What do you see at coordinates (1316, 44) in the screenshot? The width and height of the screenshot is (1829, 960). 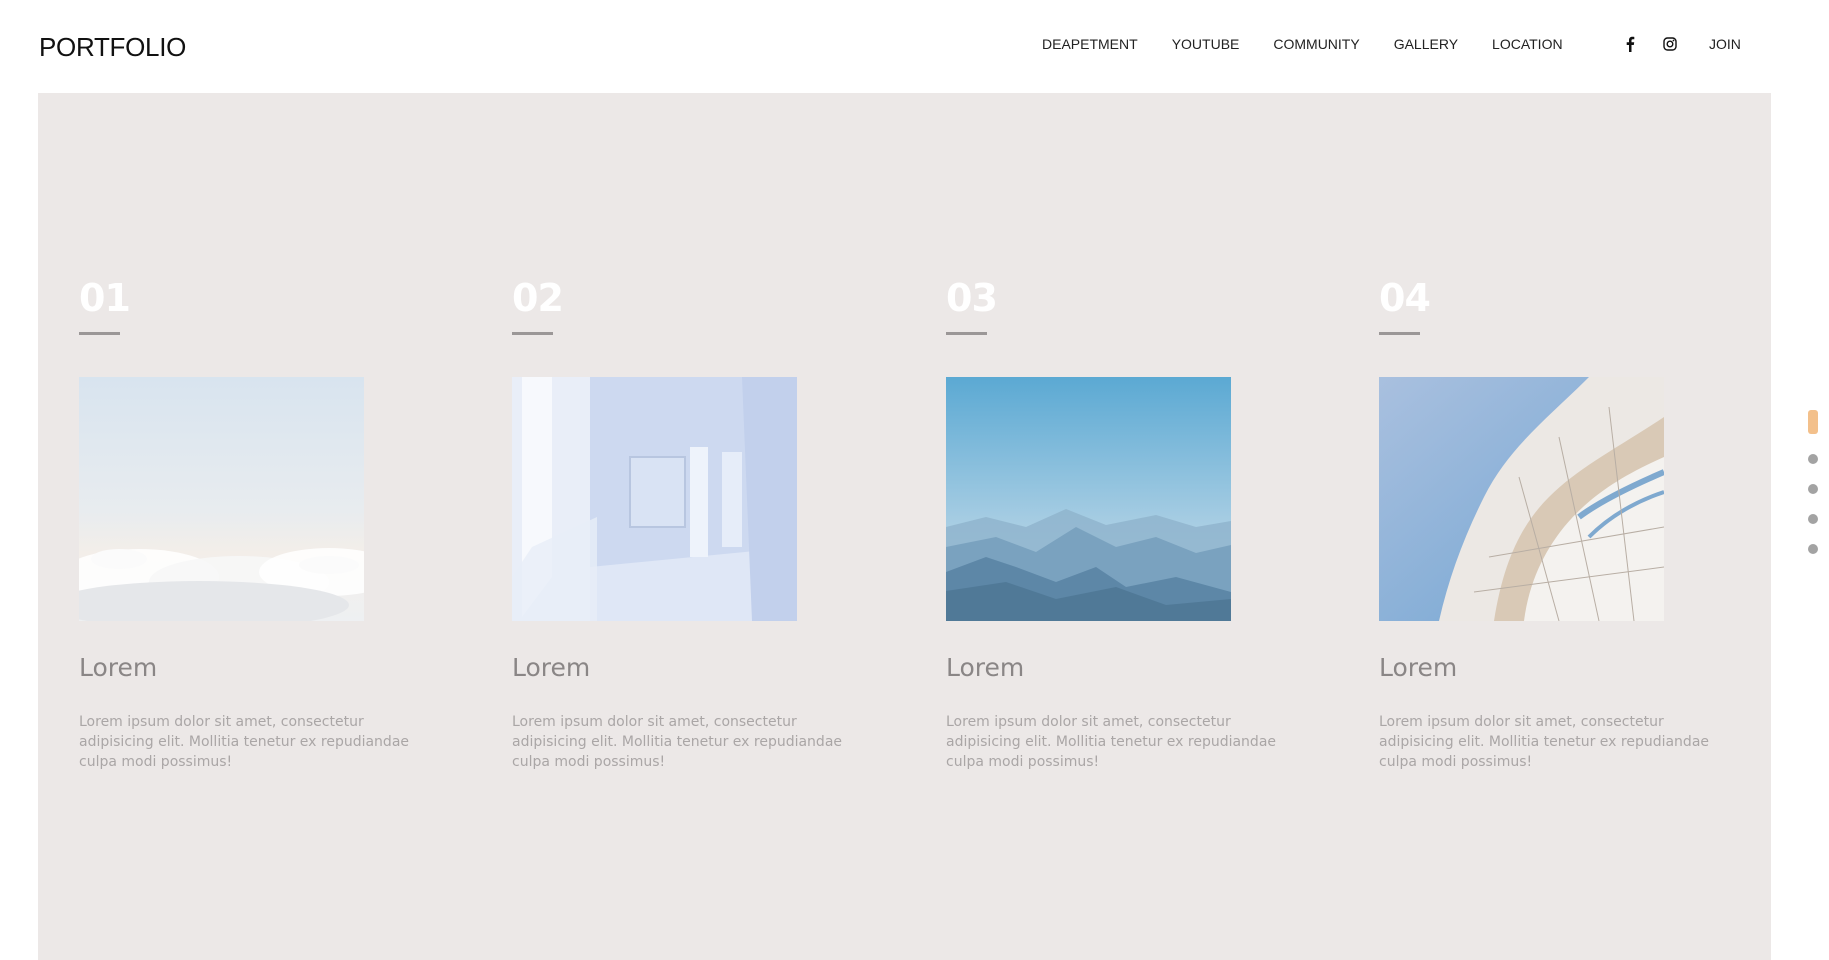 I see `nav-community: COMMUNITY` at bounding box center [1316, 44].